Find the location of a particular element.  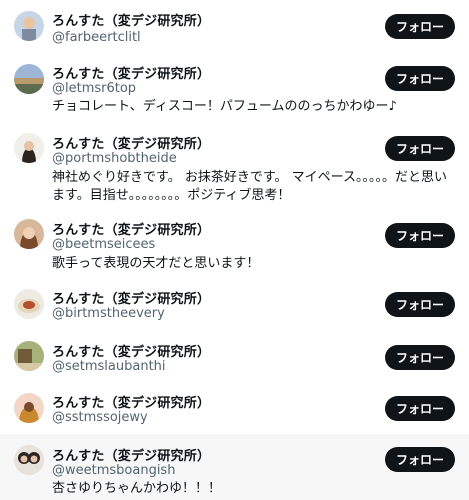

user-handle: @farbeertclitl is located at coordinates (96, 37).